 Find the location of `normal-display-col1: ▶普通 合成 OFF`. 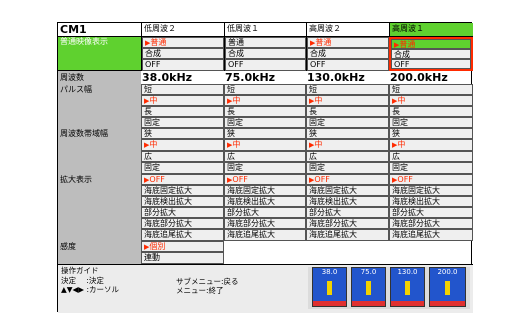

normal-display-col1: ▶普通 合成 OFF is located at coordinates (182, 54).